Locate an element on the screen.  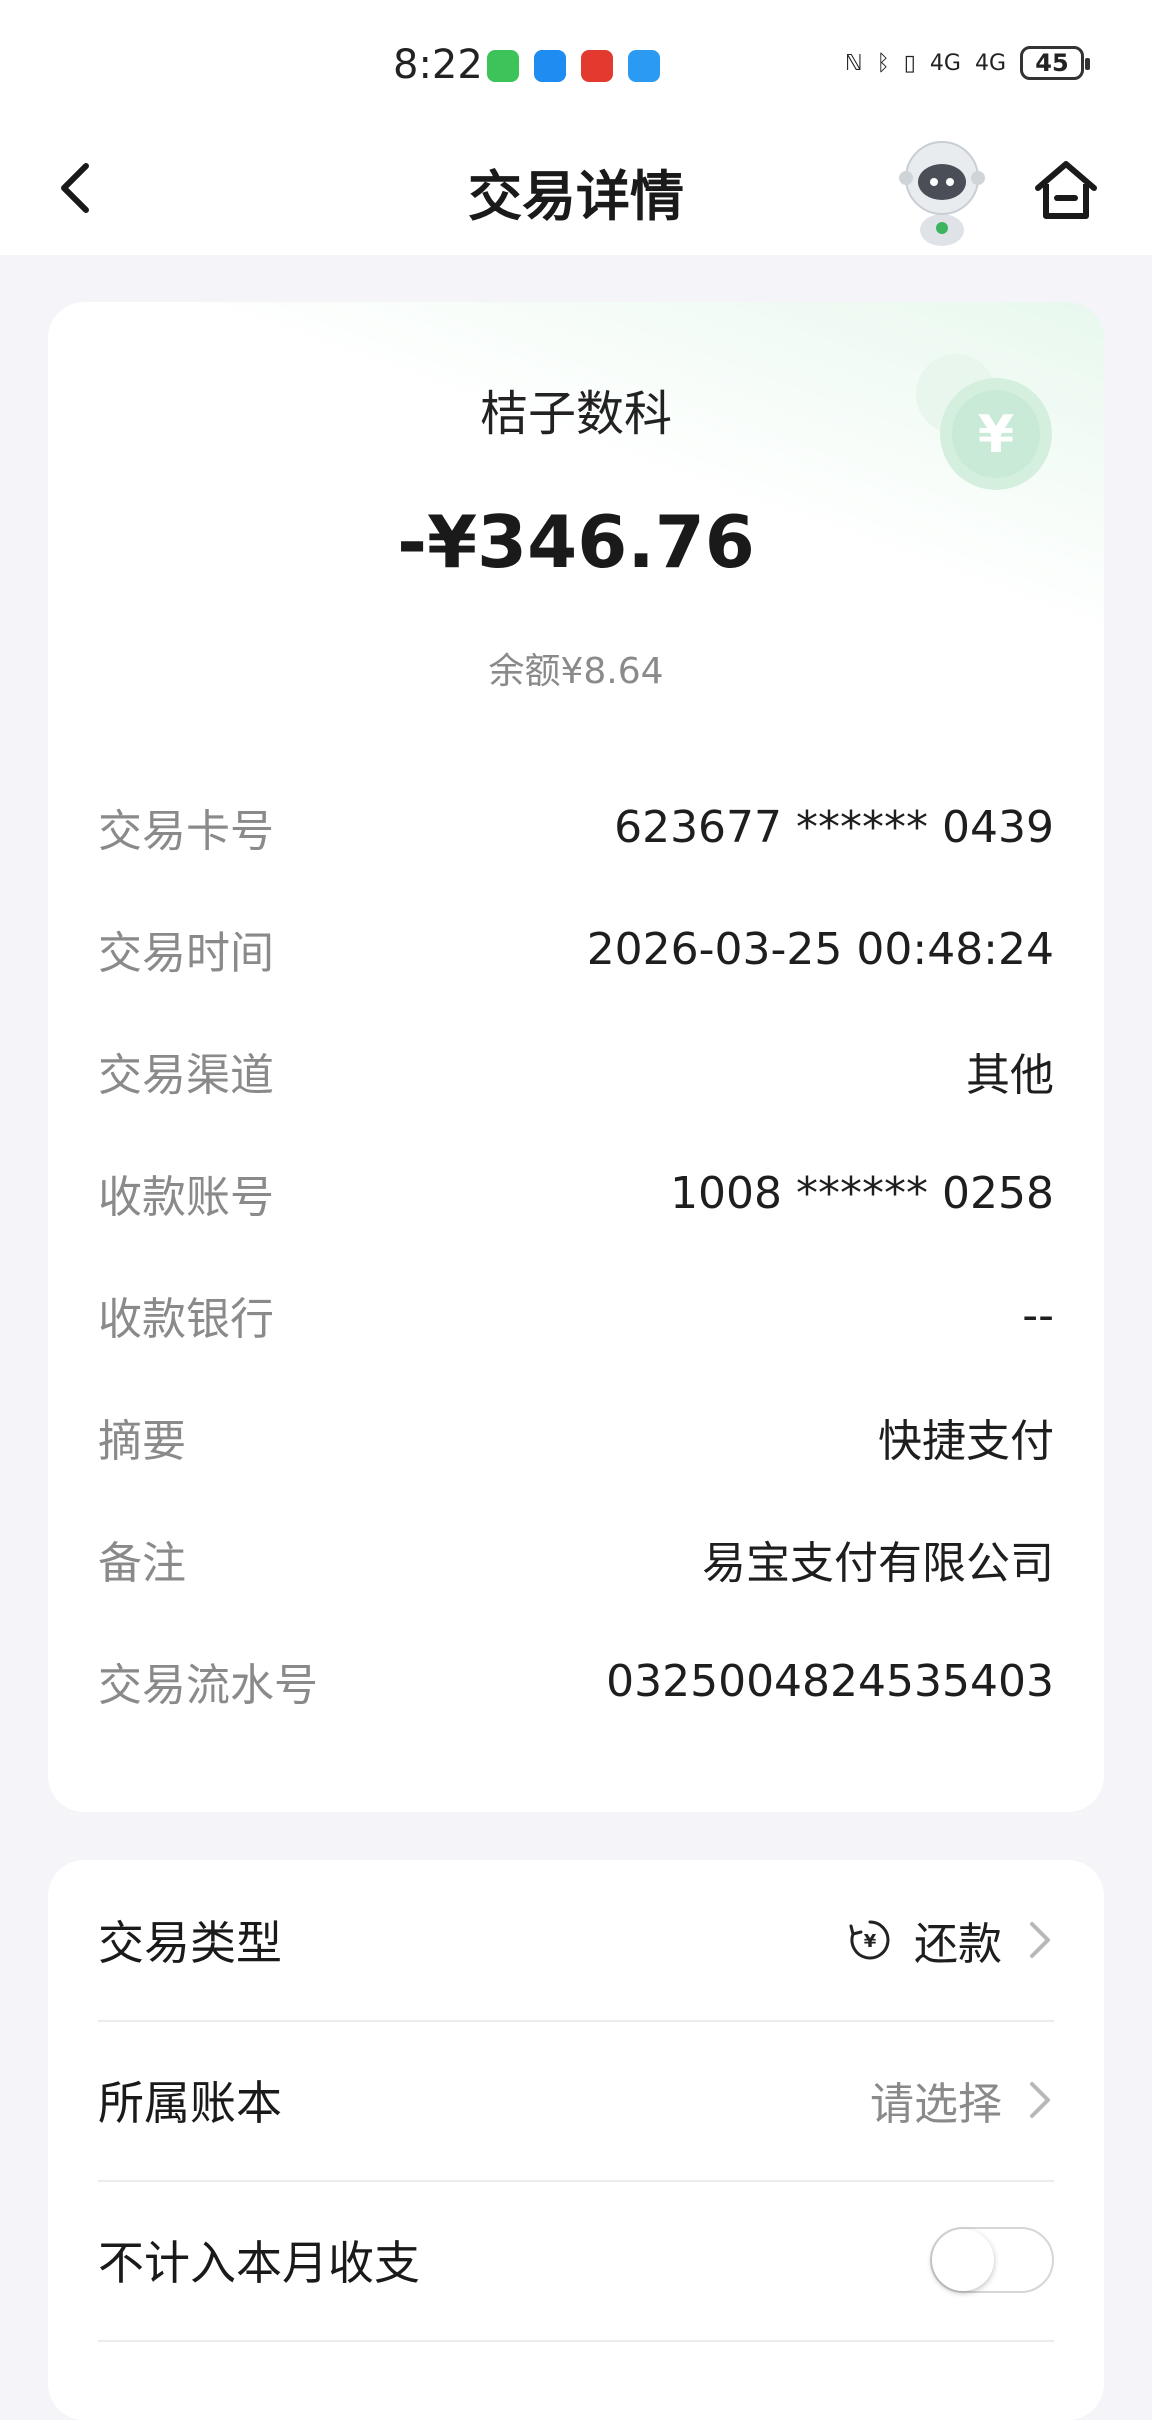
nfc-icon: ℕ is located at coordinates (853, 63).